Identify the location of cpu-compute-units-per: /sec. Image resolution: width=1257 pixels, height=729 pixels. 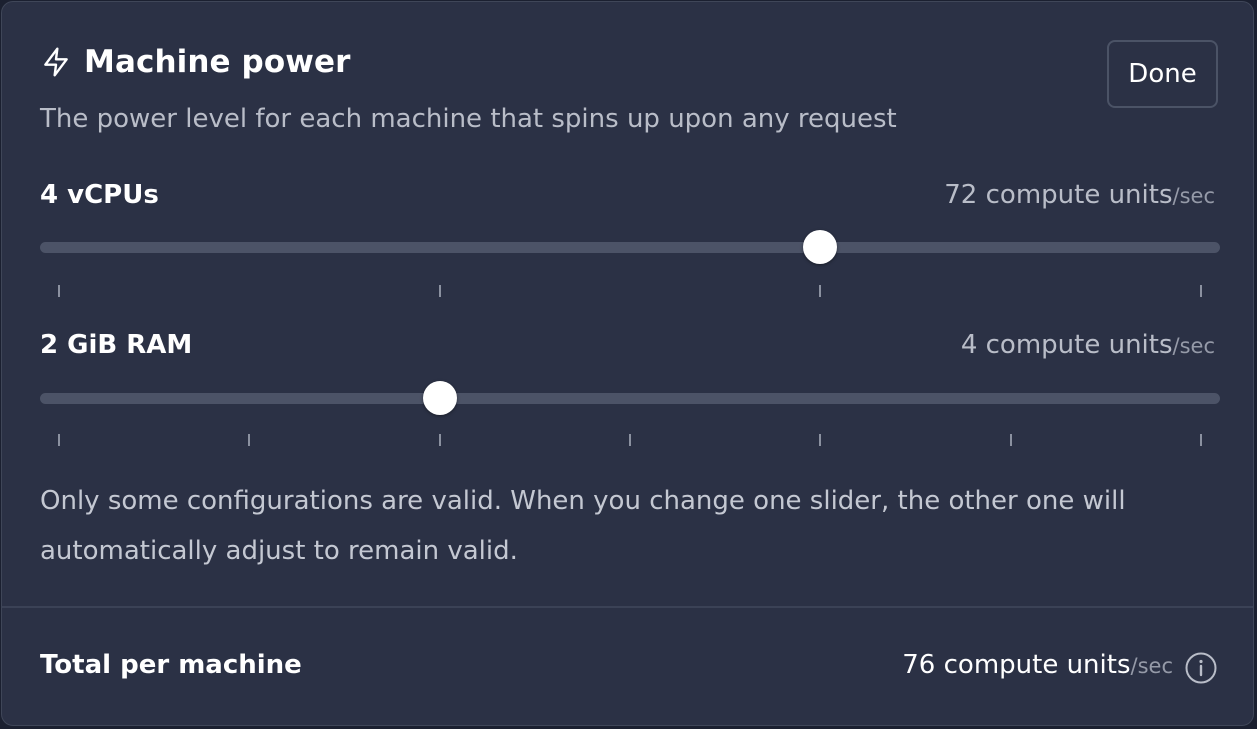
(1193, 196).